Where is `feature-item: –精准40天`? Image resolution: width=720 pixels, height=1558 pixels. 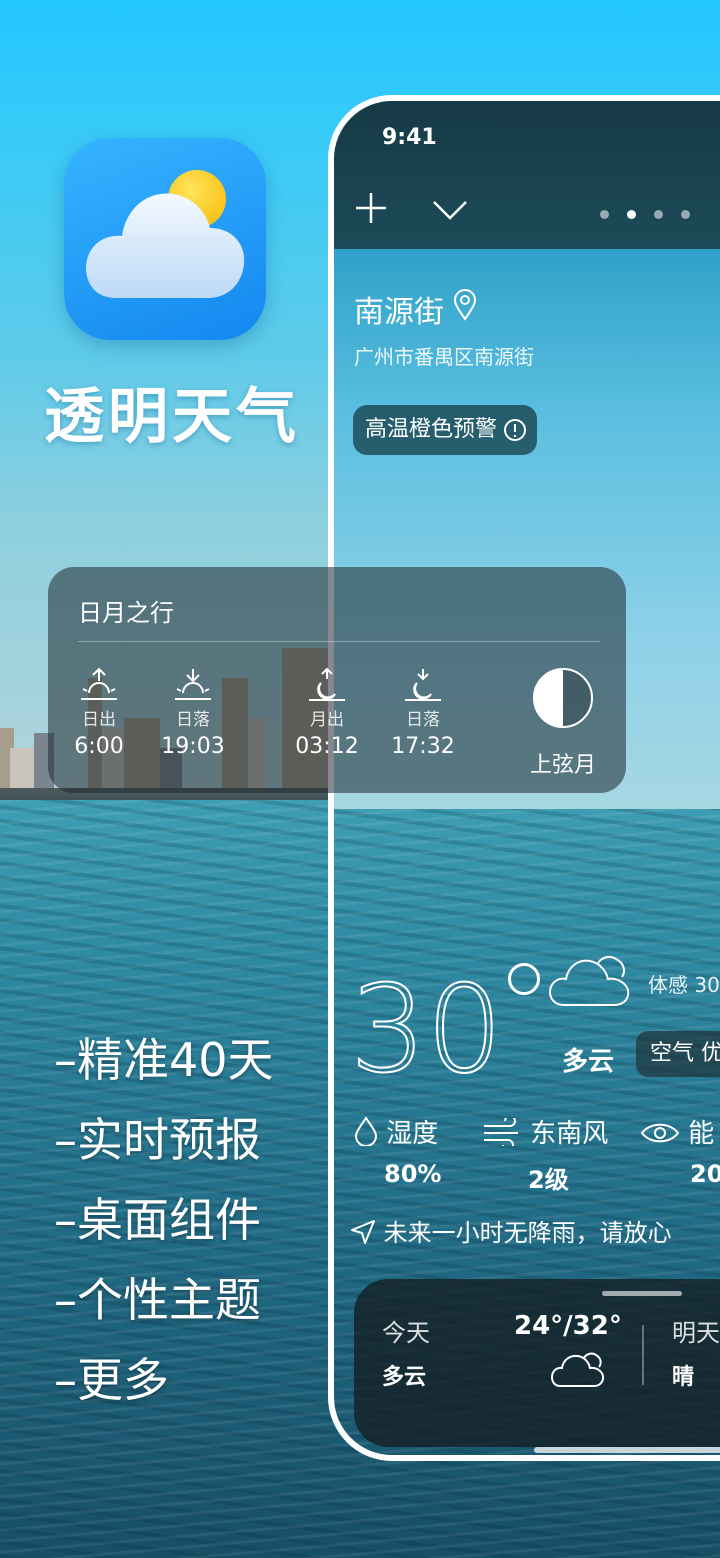
feature-item: –精准40天 is located at coordinates (164, 1060).